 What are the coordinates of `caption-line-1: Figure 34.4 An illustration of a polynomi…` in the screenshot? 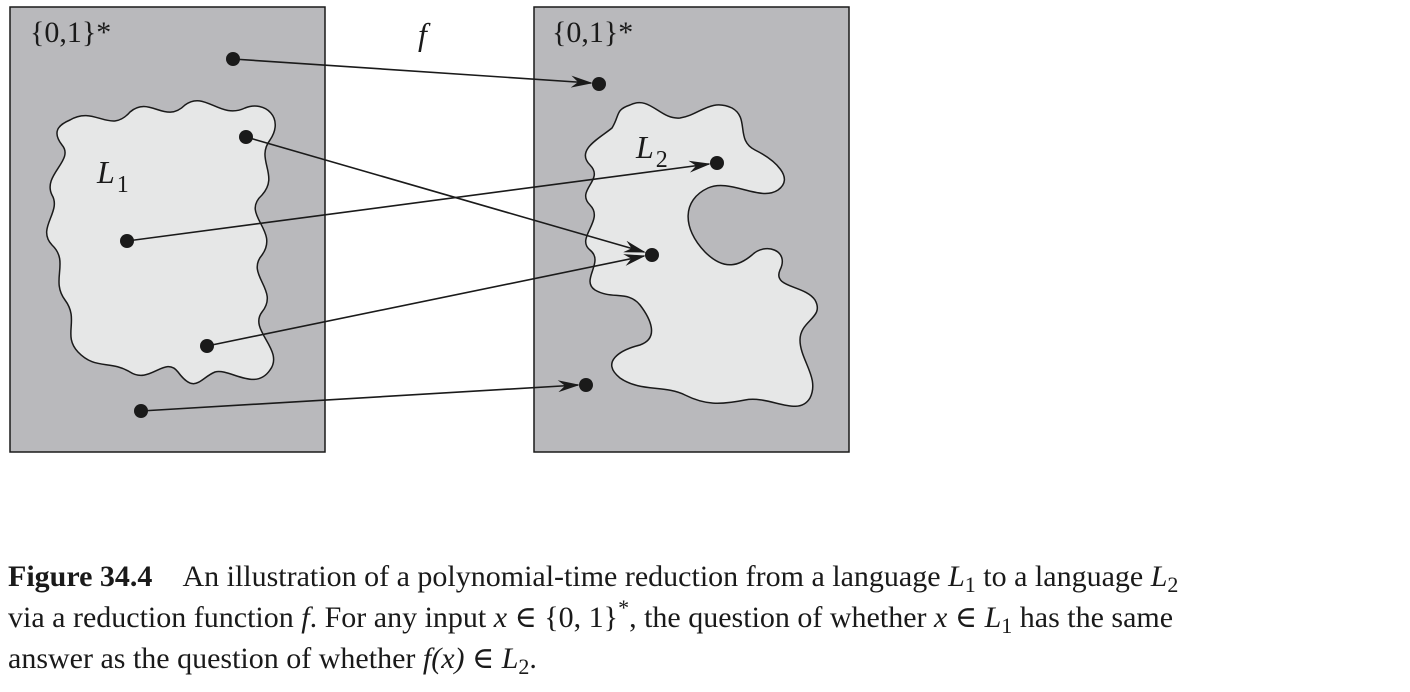 It's located at (705, 576).